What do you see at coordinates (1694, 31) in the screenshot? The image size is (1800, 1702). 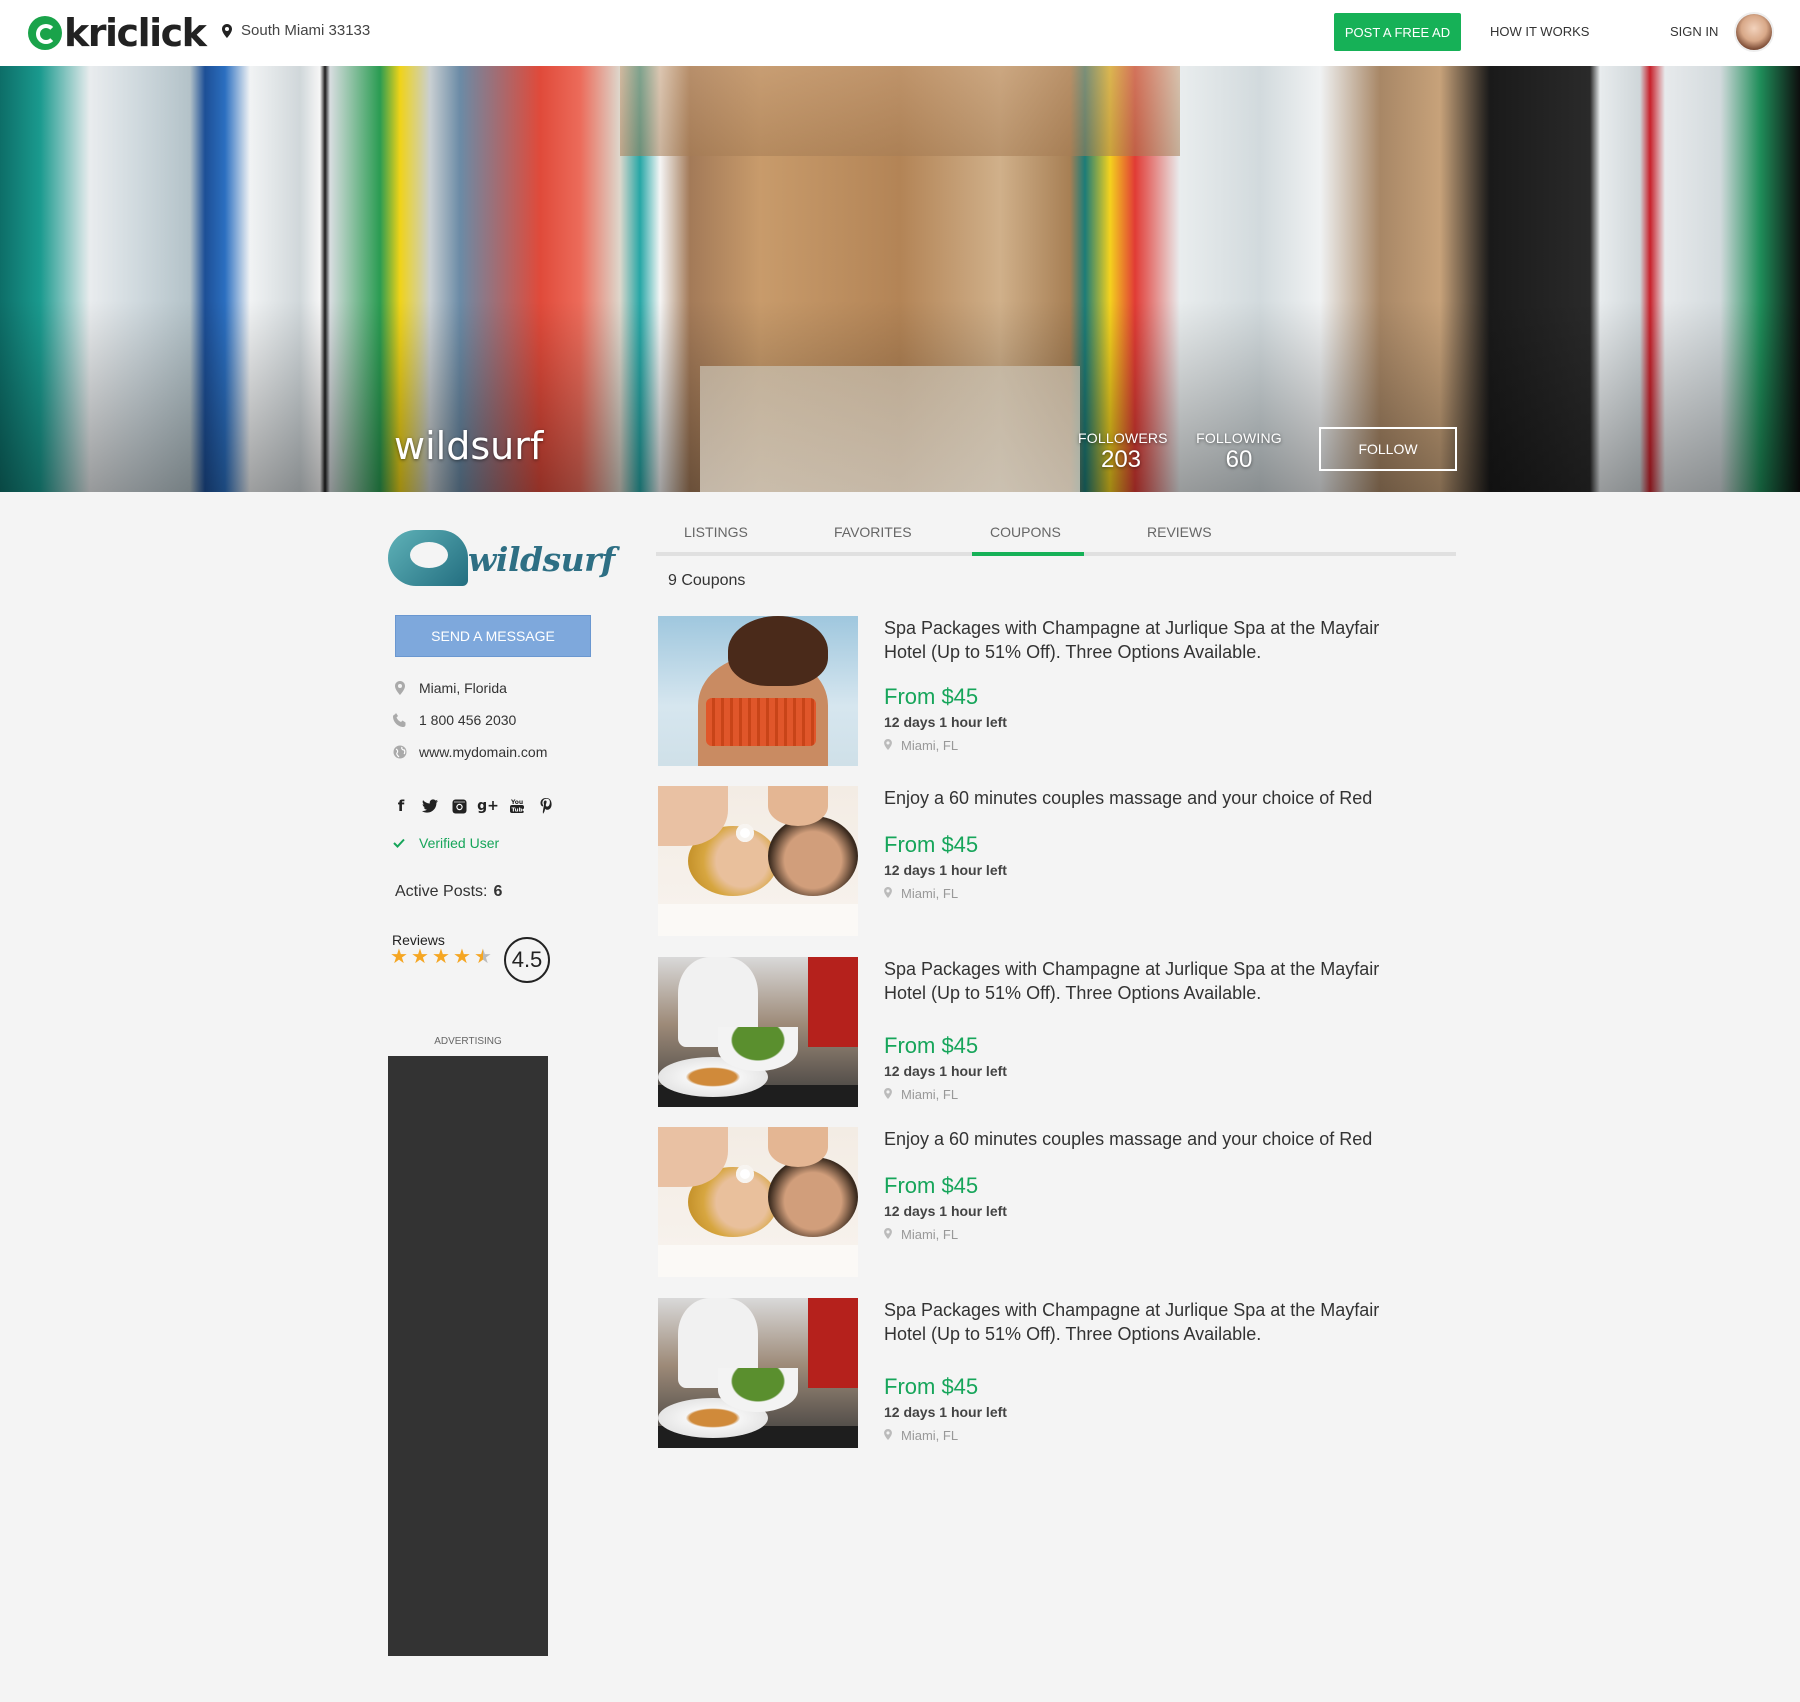 I see `sign-in-link: SIGN IN` at bounding box center [1694, 31].